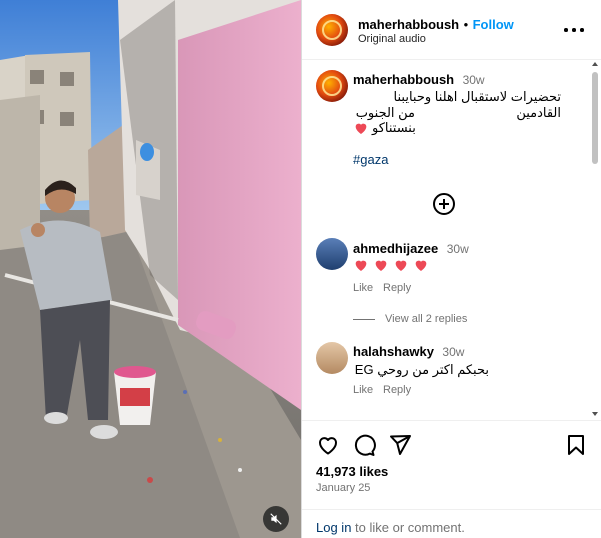 Image resolution: width=601 pixels, height=538 pixels. What do you see at coordinates (426, 319) in the screenshot?
I see `view-replies-label: View all 2 replies` at bounding box center [426, 319].